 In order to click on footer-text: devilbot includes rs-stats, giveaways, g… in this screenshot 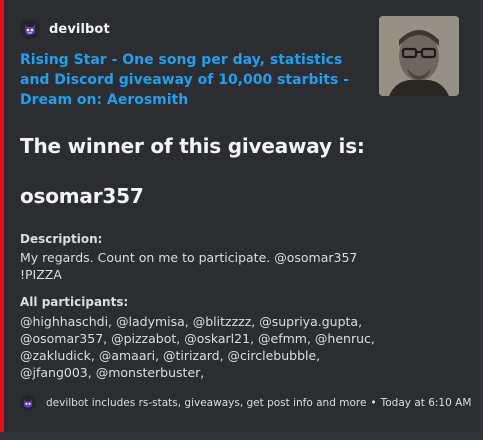, I will do `click(206, 403)`.